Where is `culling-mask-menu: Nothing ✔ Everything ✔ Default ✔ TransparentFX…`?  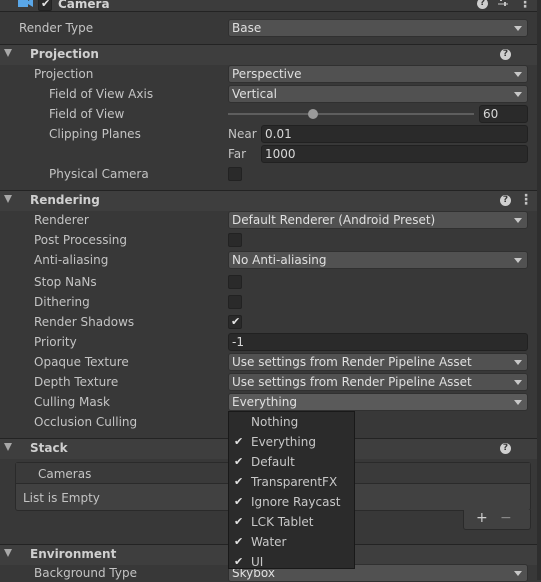
culling-mask-menu: Nothing ✔ Everything ✔ Default ✔ TransparentFX… is located at coordinates (291, 490).